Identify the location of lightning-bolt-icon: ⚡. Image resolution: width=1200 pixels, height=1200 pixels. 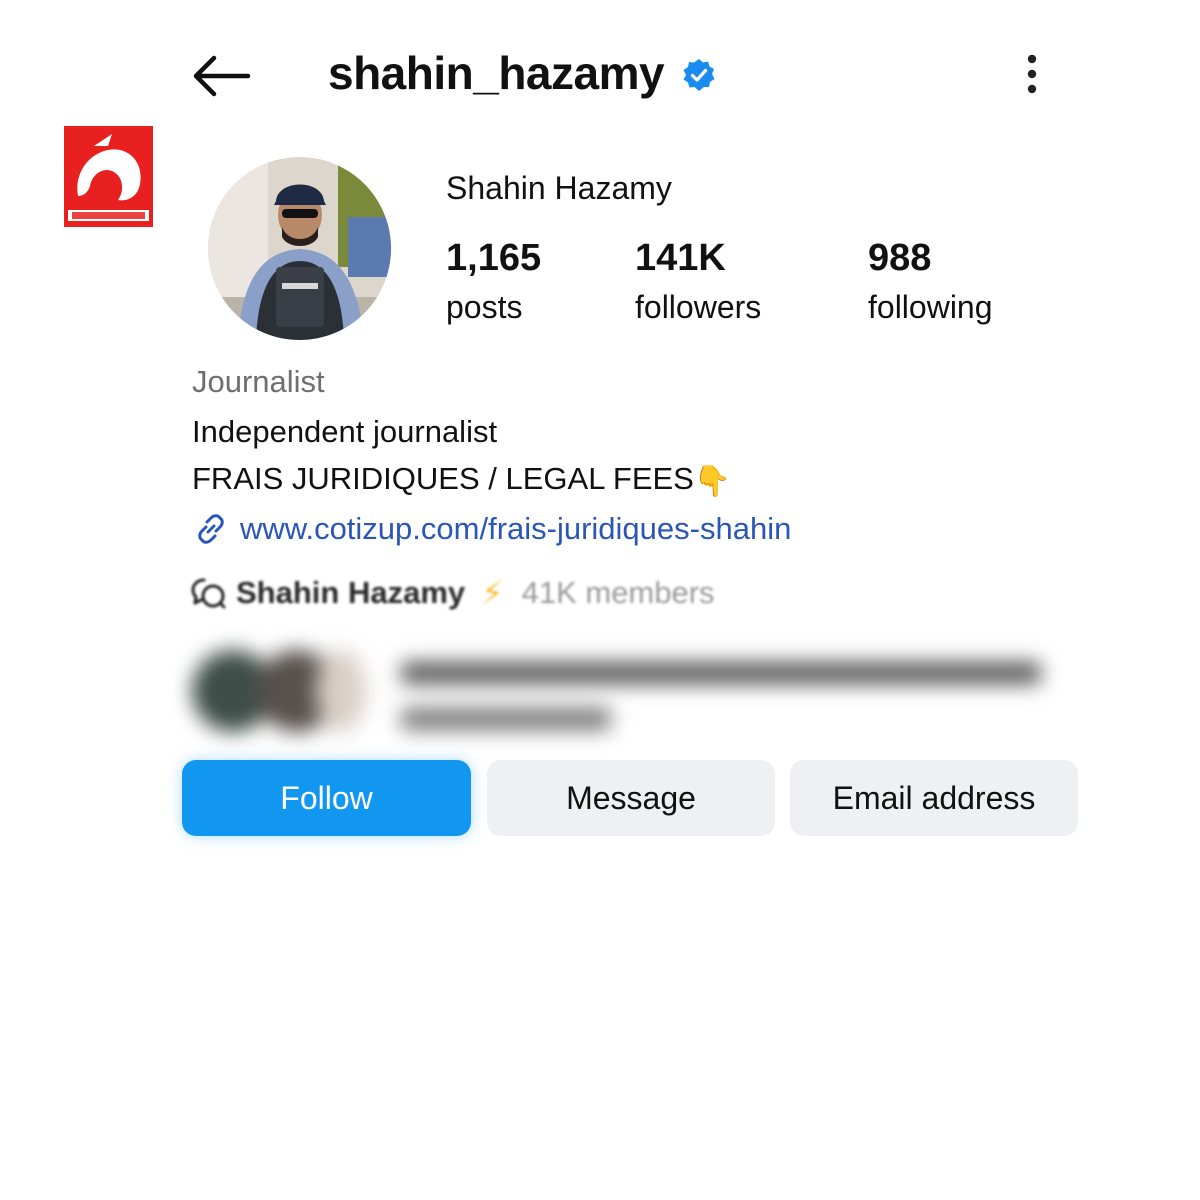
(492, 593).